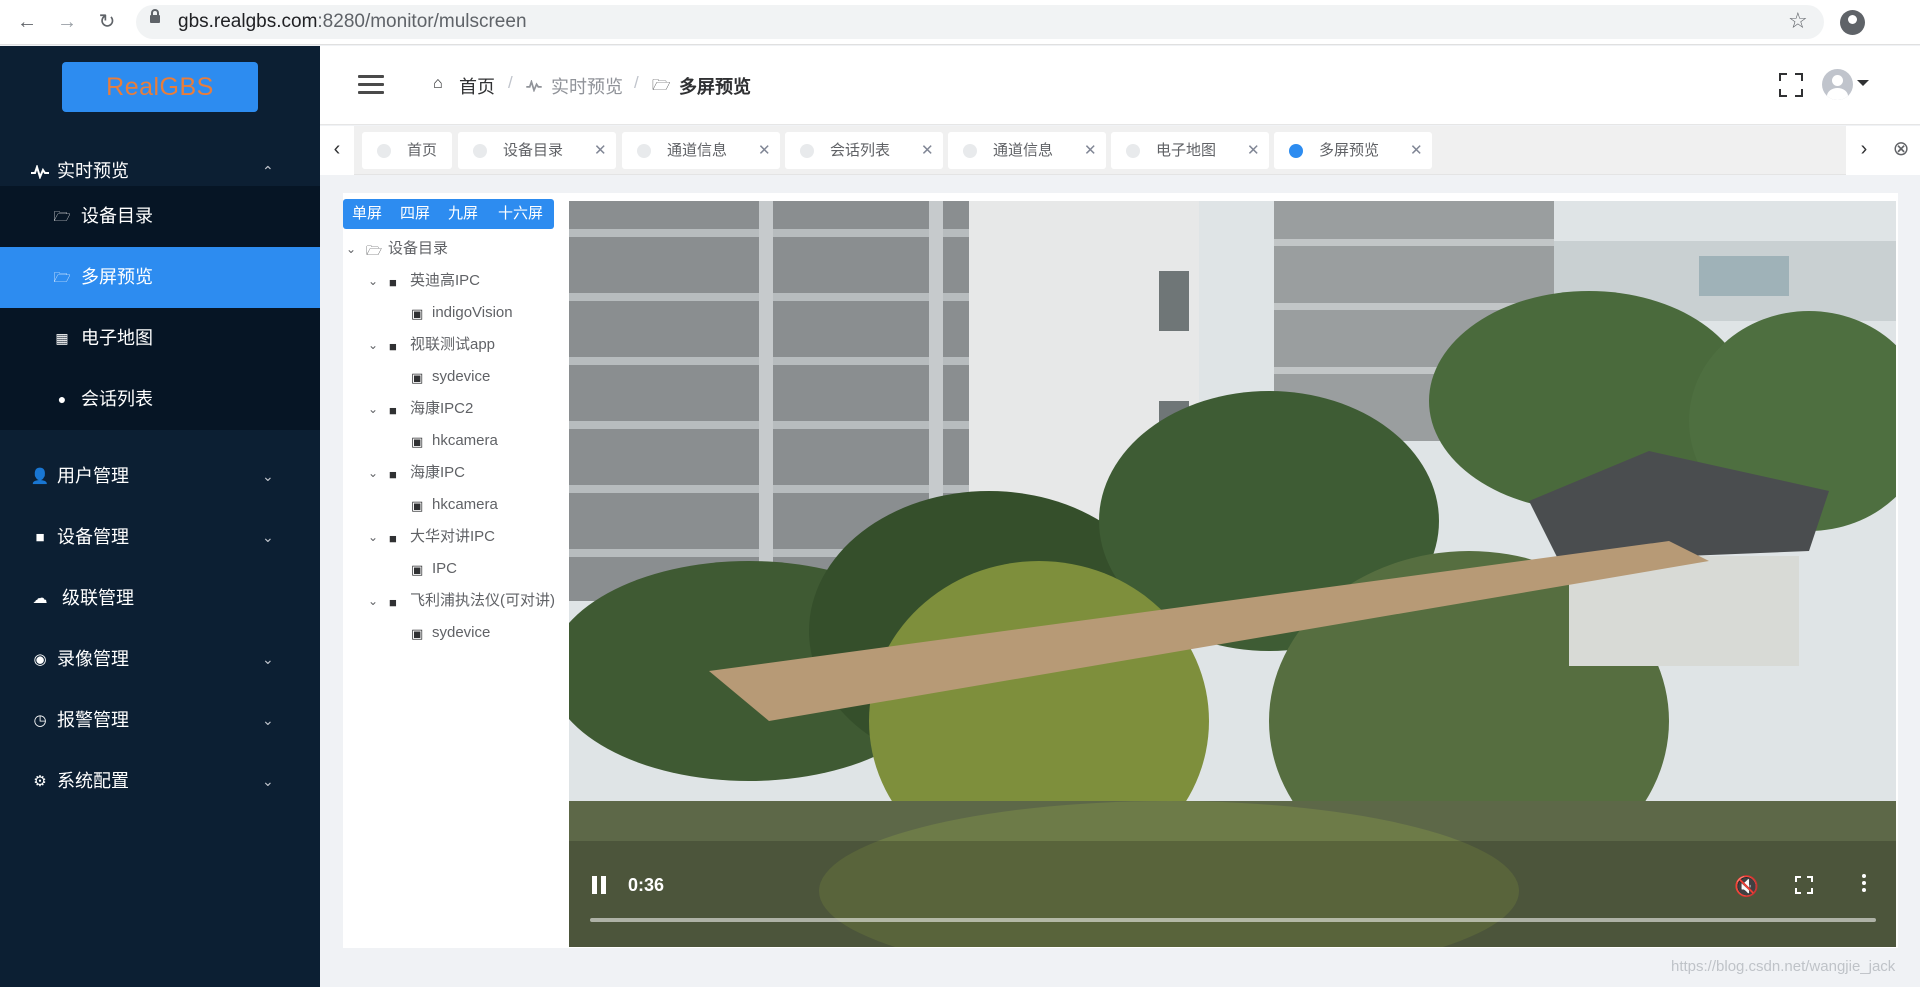 This screenshot has width=1920, height=987. Describe the element at coordinates (160, 598) in the screenshot. I see `menu-item-cascade-management: ☁ 级联管理` at that location.